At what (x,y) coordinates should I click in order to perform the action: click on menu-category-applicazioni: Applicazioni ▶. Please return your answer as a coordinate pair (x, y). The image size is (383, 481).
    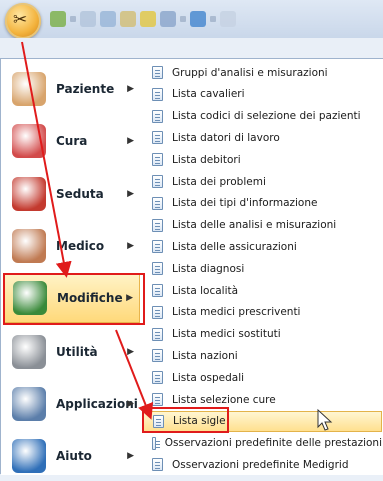
    Looking at the image, I should click on (72, 404).